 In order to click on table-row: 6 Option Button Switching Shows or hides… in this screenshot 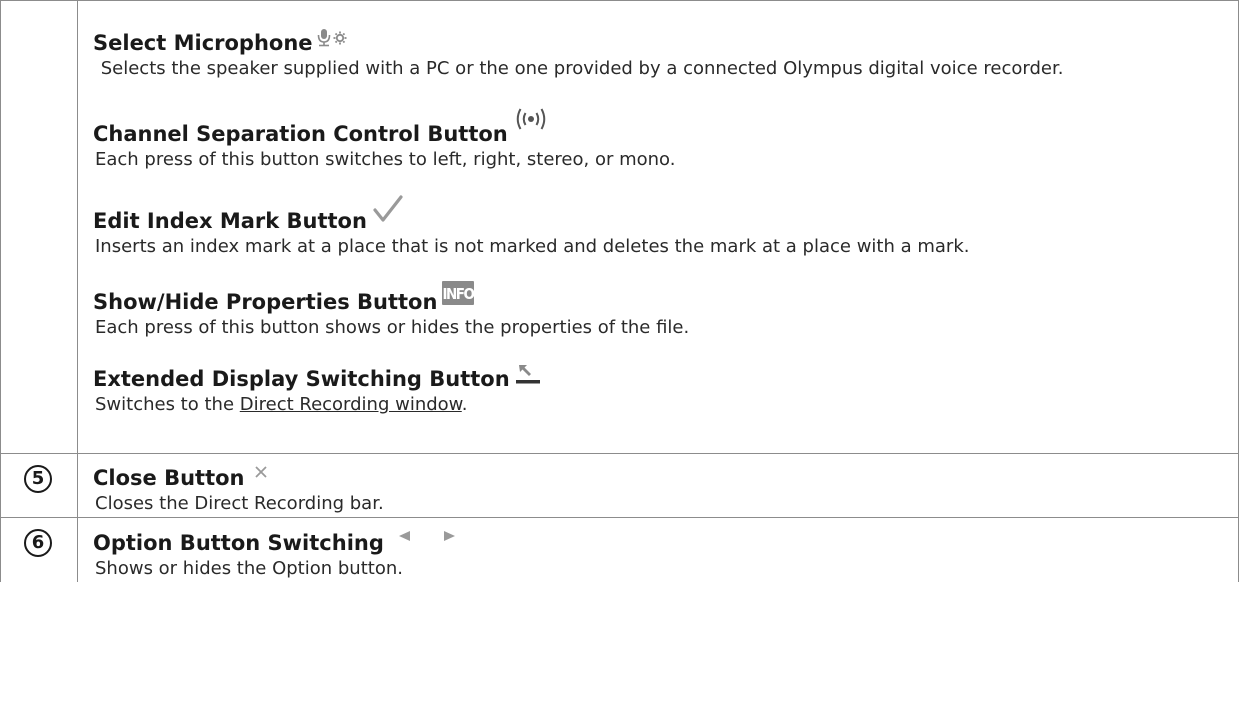, I will do `click(619, 549)`.